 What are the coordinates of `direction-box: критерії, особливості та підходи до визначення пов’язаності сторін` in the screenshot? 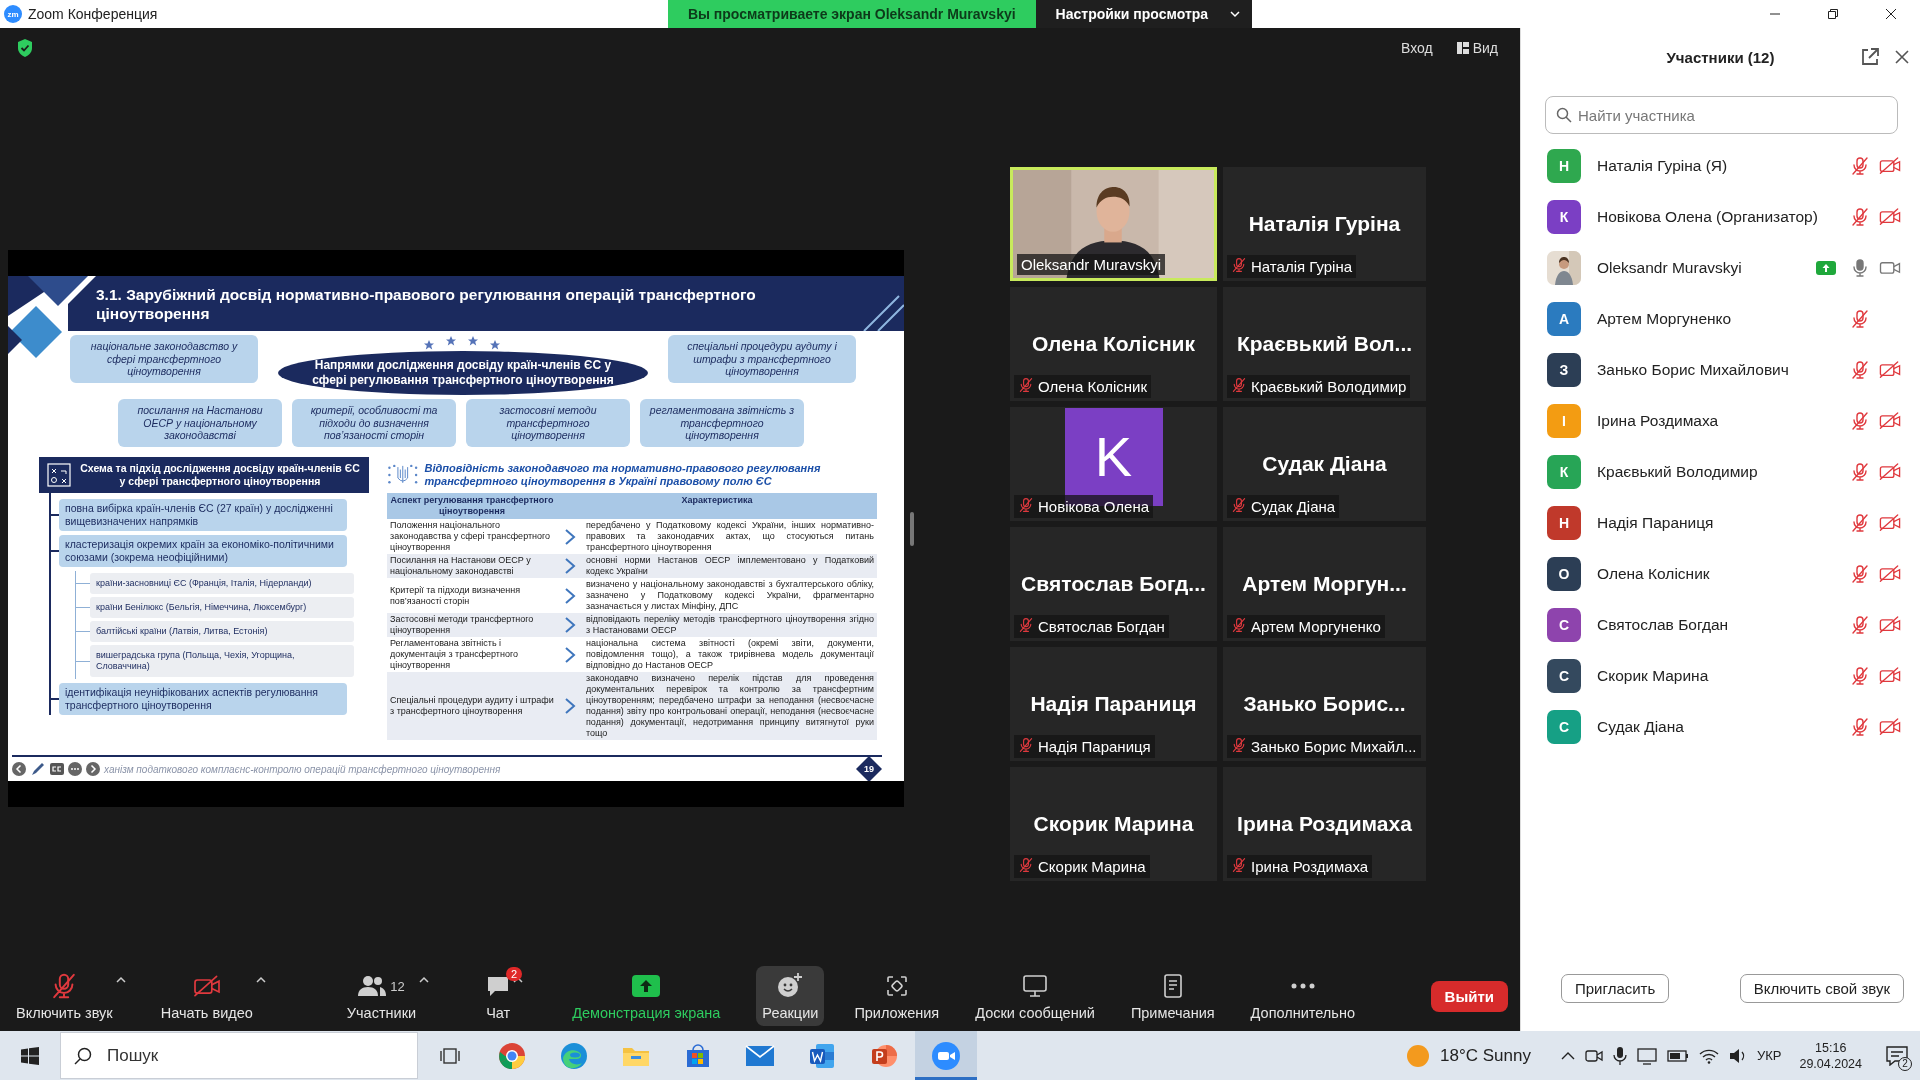 It's located at (374, 423).